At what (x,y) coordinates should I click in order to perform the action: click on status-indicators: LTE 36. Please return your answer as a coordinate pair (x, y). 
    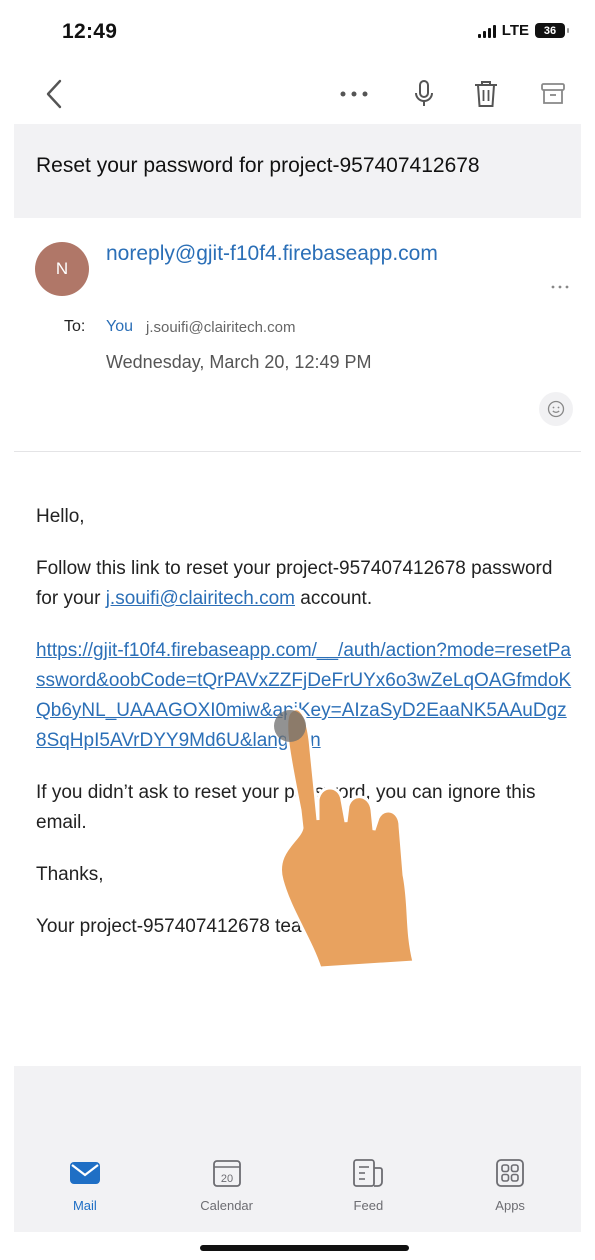
    Looking at the image, I should click on (523, 30).